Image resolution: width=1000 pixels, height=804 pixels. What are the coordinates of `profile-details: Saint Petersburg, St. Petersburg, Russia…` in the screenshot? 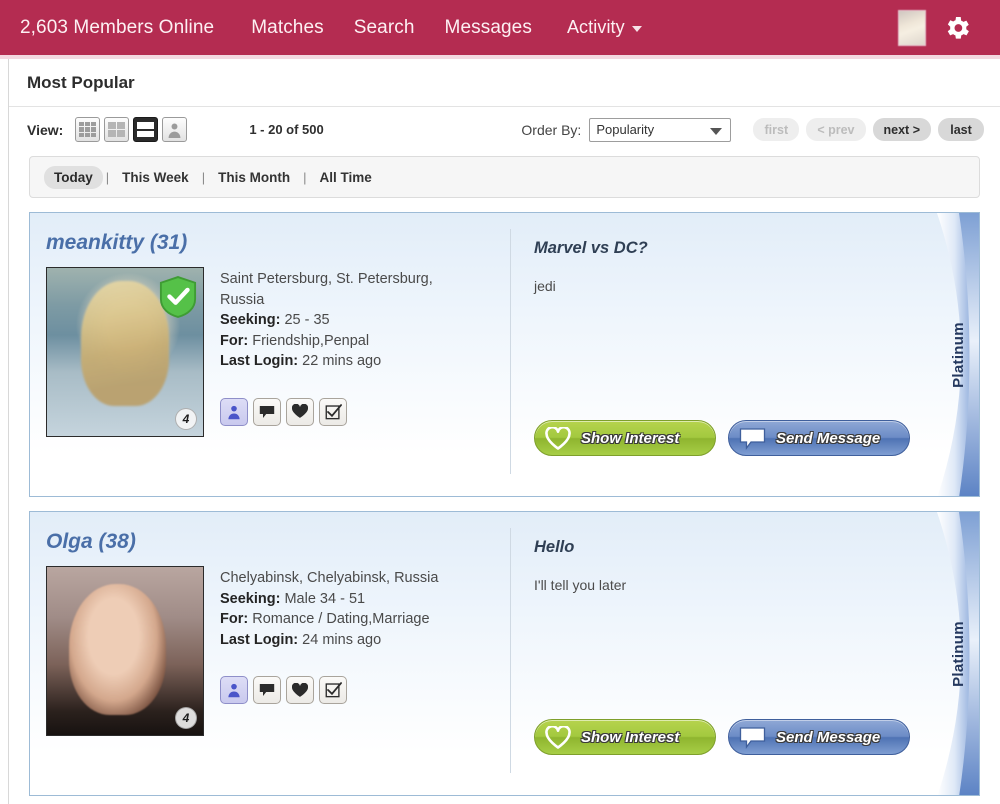 It's located at (337, 352).